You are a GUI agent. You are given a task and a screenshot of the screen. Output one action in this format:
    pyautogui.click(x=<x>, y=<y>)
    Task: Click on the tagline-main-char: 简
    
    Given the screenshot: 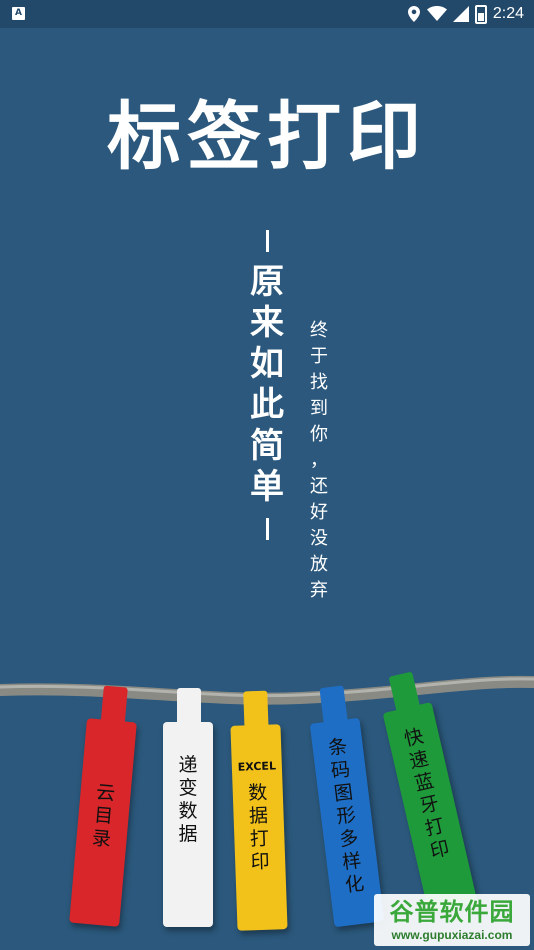 What is the action you would take?
    pyautogui.click(x=267, y=446)
    